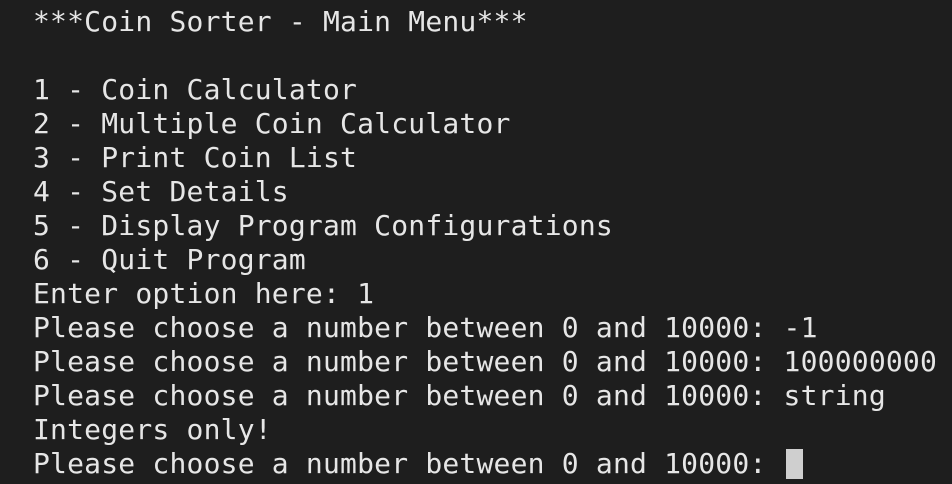  What do you see at coordinates (204, 293) in the screenshot?
I see `option-input-line: Enter option here: 1` at bounding box center [204, 293].